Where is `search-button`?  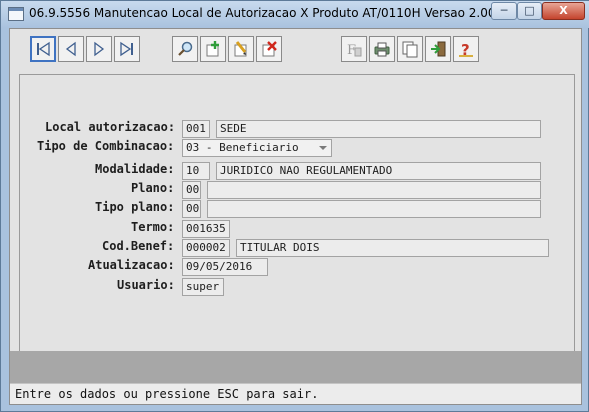
search-button is located at coordinates (185, 49).